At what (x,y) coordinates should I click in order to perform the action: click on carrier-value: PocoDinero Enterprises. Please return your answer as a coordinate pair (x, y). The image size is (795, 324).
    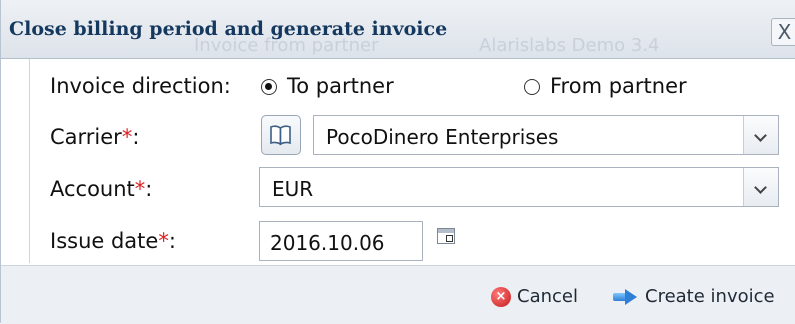
    Looking at the image, I should click on (442, 137).